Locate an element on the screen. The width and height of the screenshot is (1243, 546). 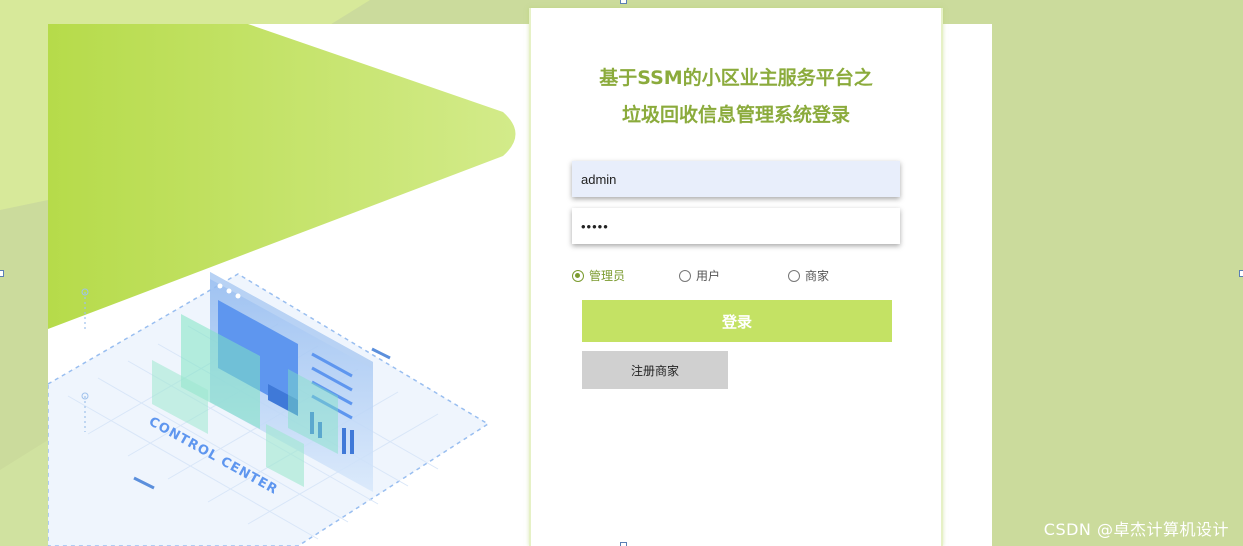
role-label: 用户 is located at coordinates (708, 276).